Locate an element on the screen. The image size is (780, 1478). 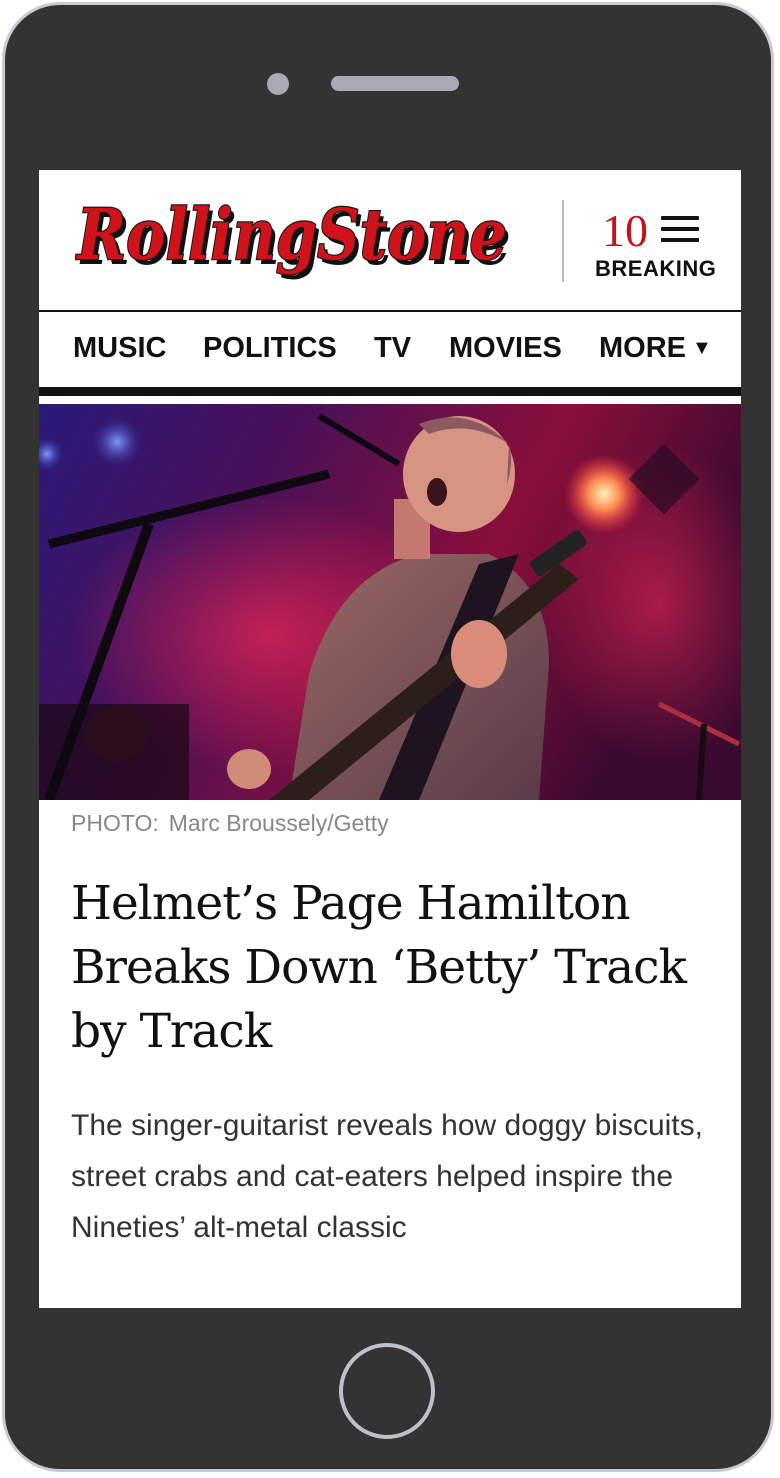
photo-caption: PHOTO: Marc Broussely/Getty is located at coordinates (230, 823).